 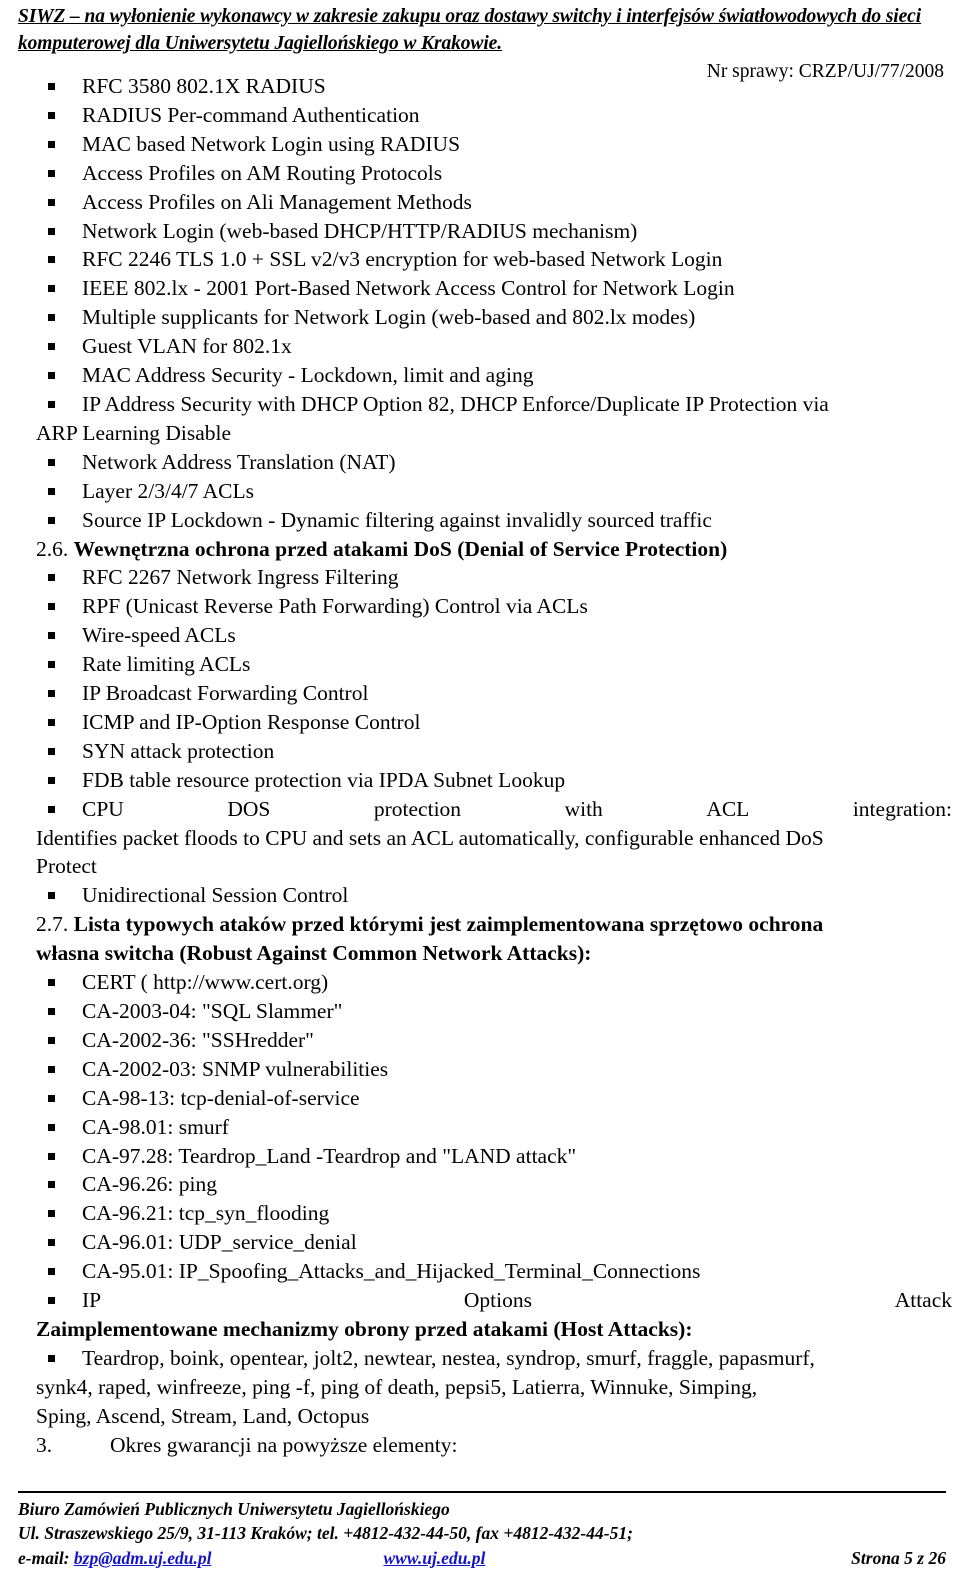 What do you see at coordinates (583, 808) in the screenshot?
I see `cpu-dos-word-4: with` at bounding box center [583, 808].